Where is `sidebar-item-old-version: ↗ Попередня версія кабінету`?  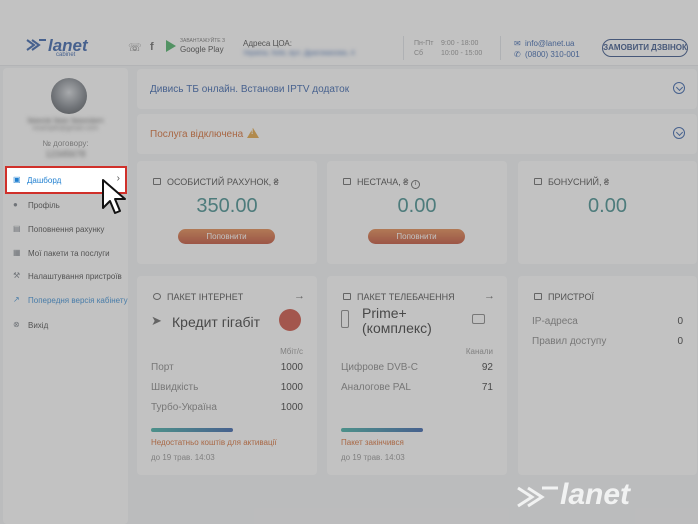 sidebar-item-old-version: ↗ Попередня версія кабінету is located at coordinates (65, 301).